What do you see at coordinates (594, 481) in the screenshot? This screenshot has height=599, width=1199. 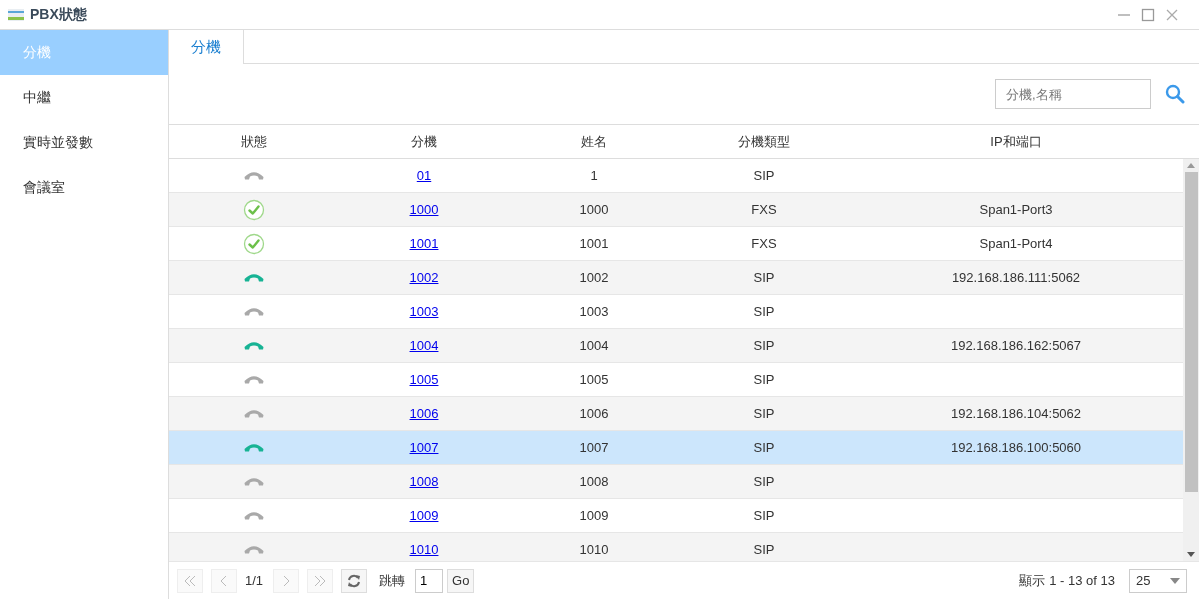 I see `table-cell: 1008` at bounding box center [594, 481].